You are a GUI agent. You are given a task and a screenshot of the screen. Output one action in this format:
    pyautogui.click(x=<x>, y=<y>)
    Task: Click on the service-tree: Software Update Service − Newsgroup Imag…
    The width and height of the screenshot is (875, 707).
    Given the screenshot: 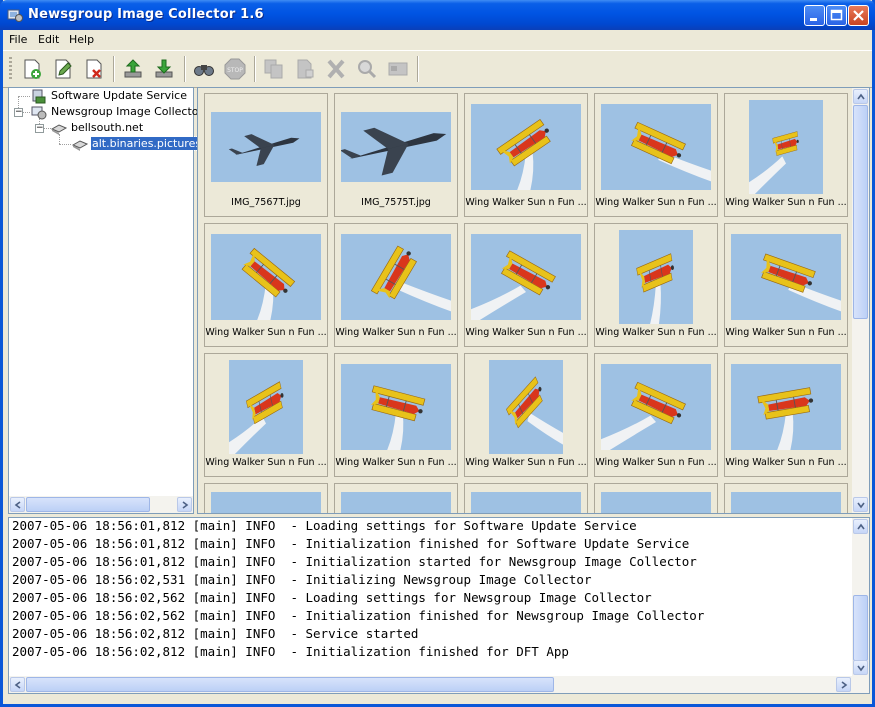 What is the action you would take?
    pyautogui.click(x=111, y=300)
    